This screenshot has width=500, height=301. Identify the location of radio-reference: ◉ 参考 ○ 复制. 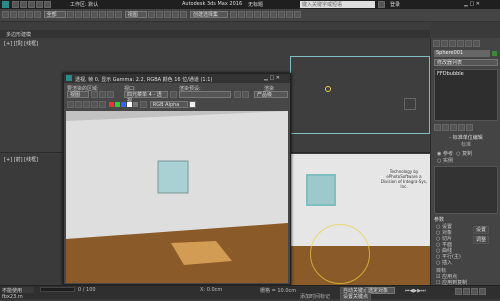
(454, 153).